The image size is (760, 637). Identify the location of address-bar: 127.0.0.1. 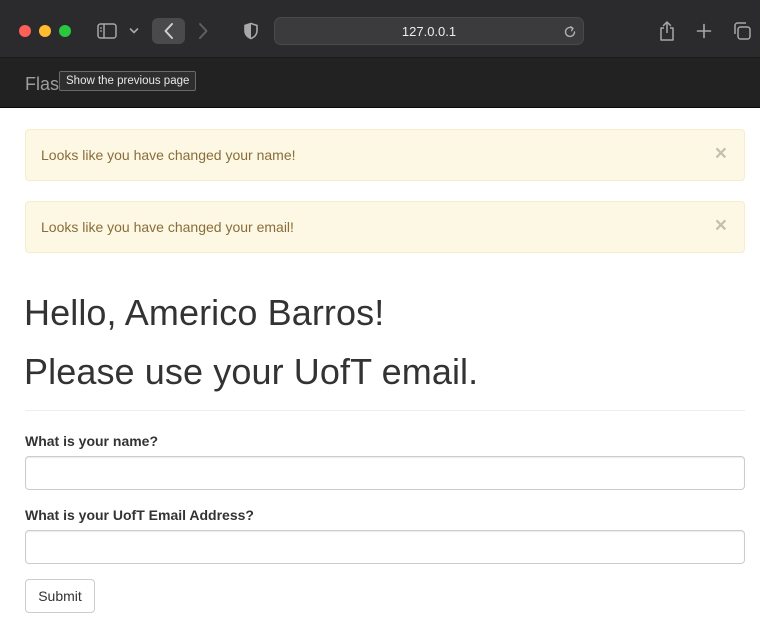
(429, 31).